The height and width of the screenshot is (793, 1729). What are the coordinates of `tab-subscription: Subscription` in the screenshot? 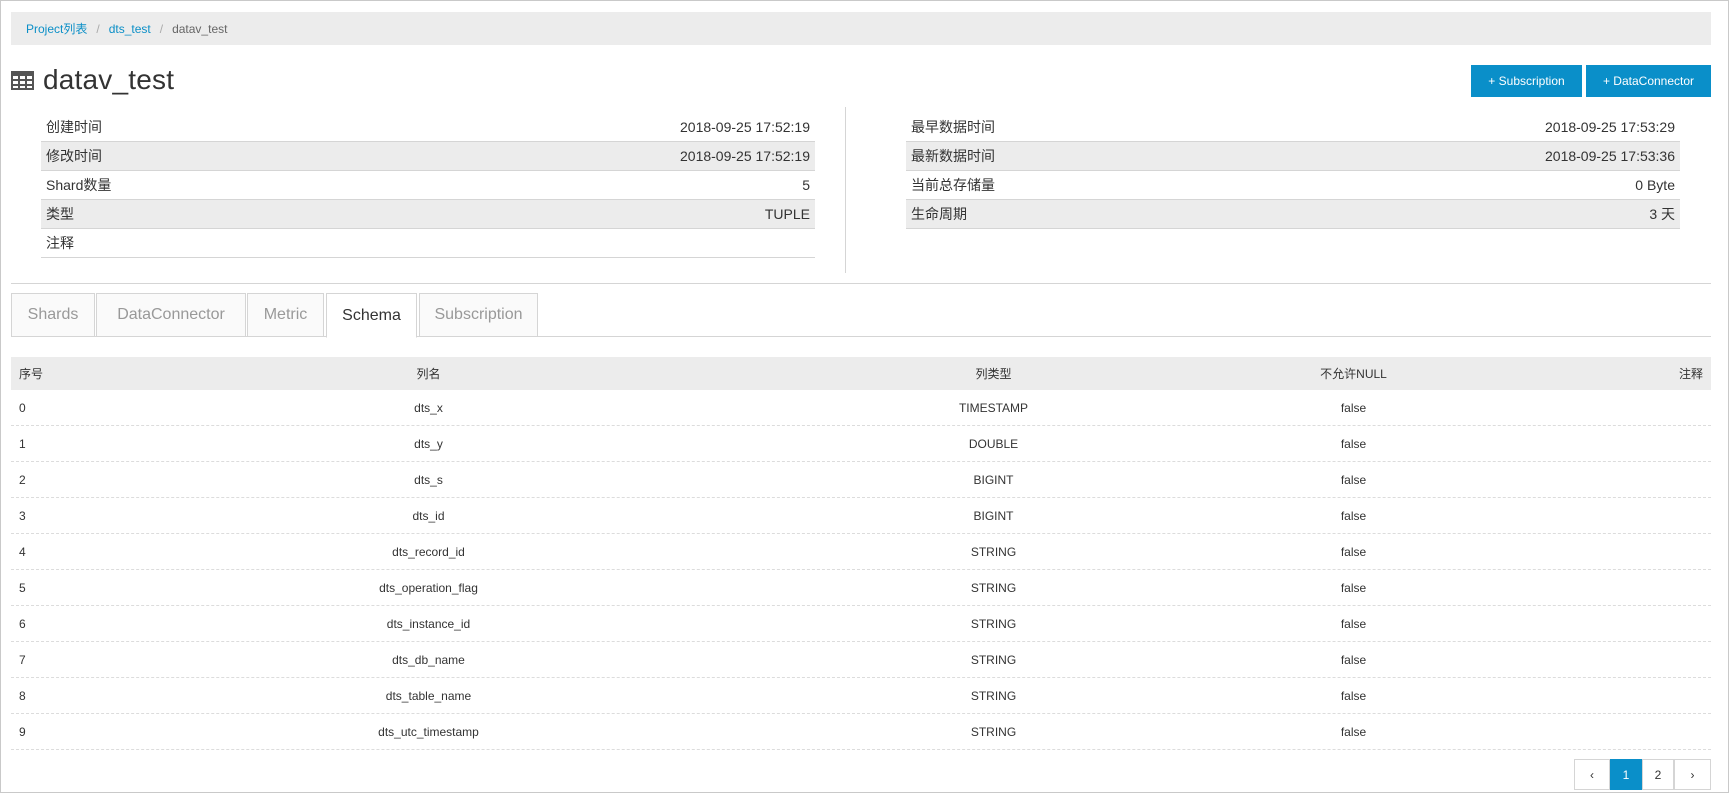 It's located at (478, 315).